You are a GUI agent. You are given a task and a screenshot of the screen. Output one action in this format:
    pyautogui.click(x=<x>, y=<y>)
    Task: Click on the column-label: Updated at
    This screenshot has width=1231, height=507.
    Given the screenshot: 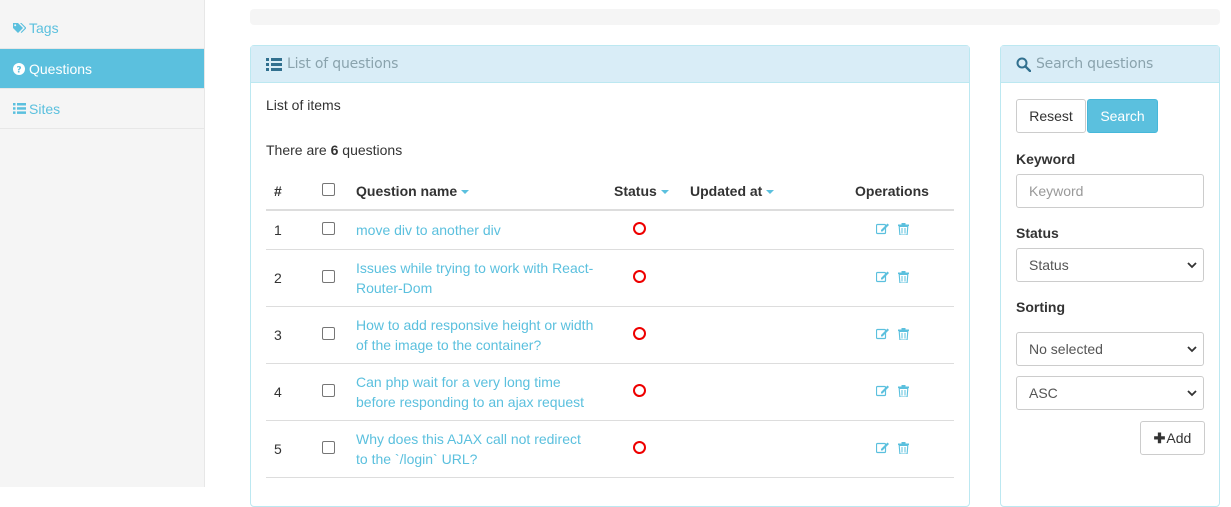 What is the action you would take?
    pyautogui.click(x=726, y=190)
    